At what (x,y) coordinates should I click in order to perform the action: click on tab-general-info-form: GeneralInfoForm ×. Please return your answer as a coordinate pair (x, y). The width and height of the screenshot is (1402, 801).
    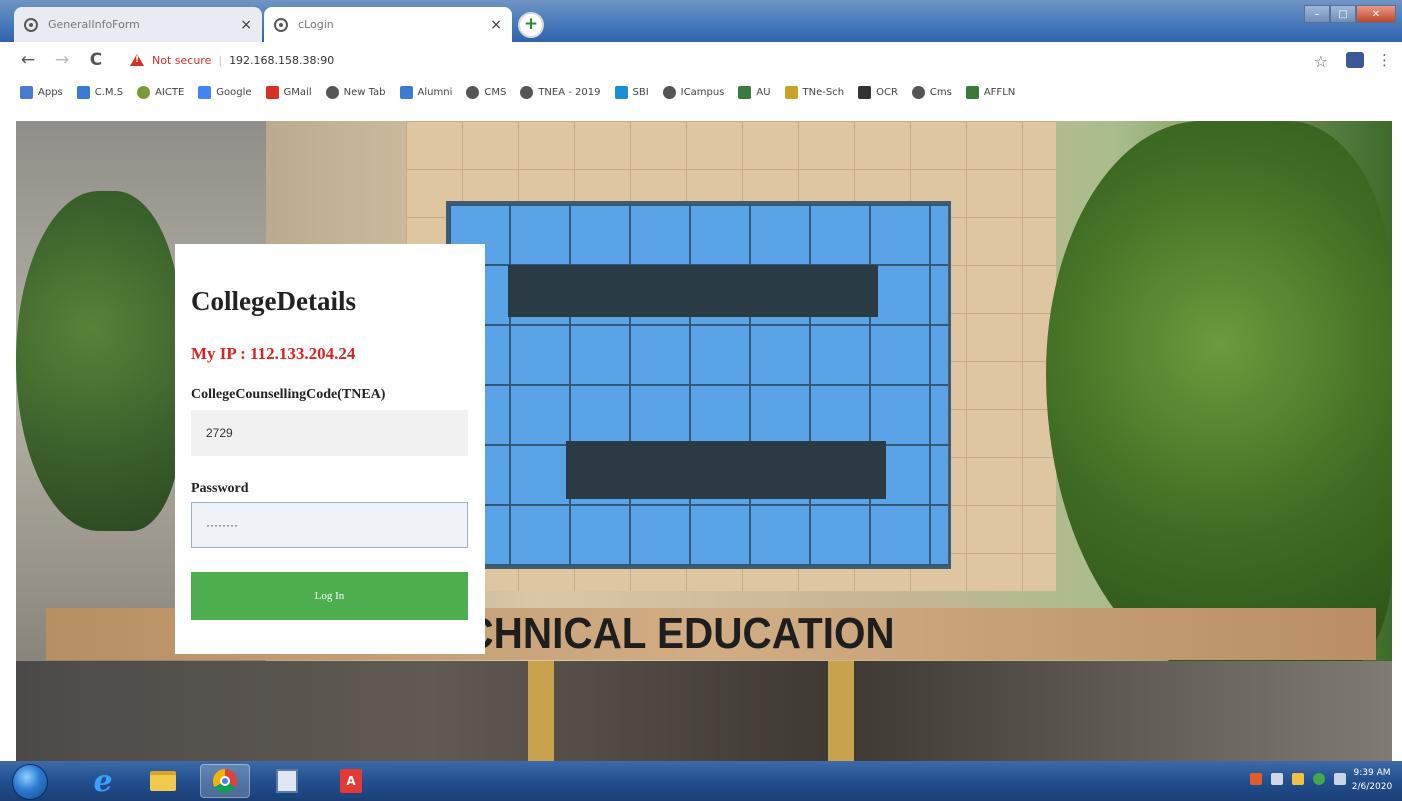
    Looking at the image, I should click on (138, 24).